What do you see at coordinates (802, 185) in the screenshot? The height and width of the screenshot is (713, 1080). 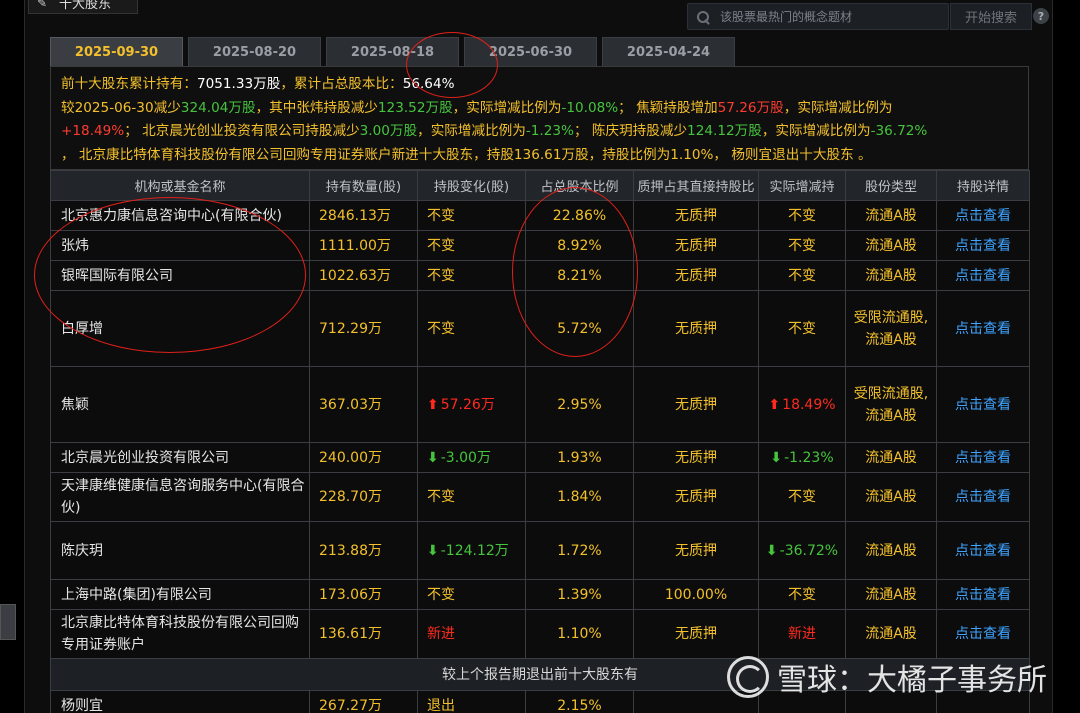 I see `col-header-actual: 实际增减持` at bounding box center [802, 185].